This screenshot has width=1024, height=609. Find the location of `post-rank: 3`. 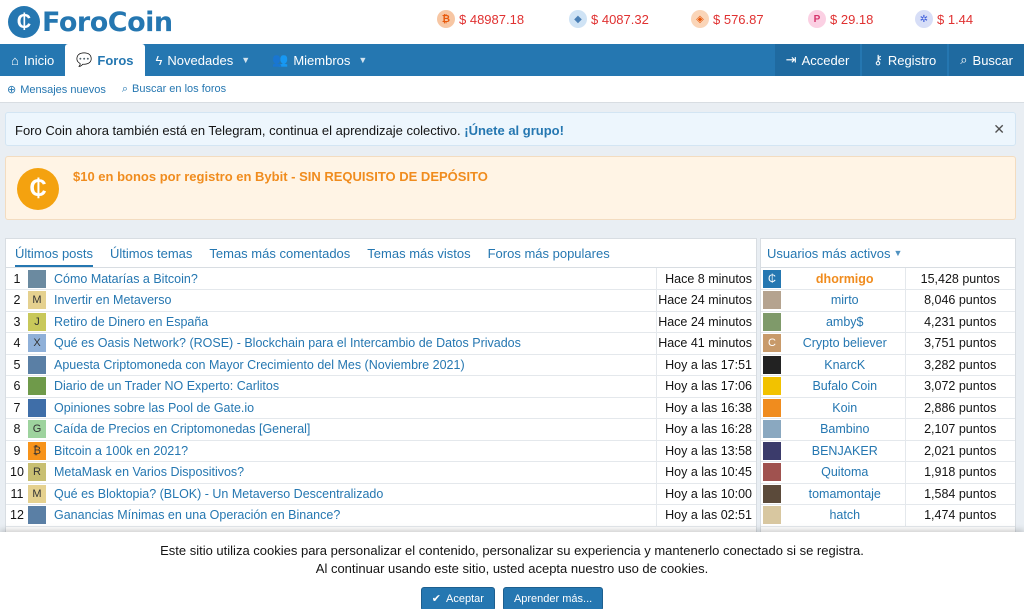

post-rank: 3 is located at coordinates (17, 322).